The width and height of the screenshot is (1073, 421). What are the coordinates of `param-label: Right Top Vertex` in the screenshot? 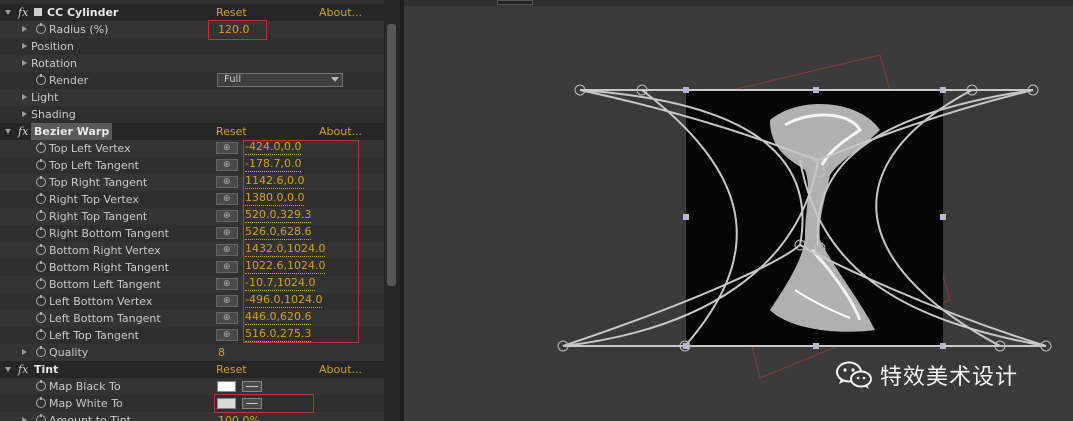 It's located at (94, 199).